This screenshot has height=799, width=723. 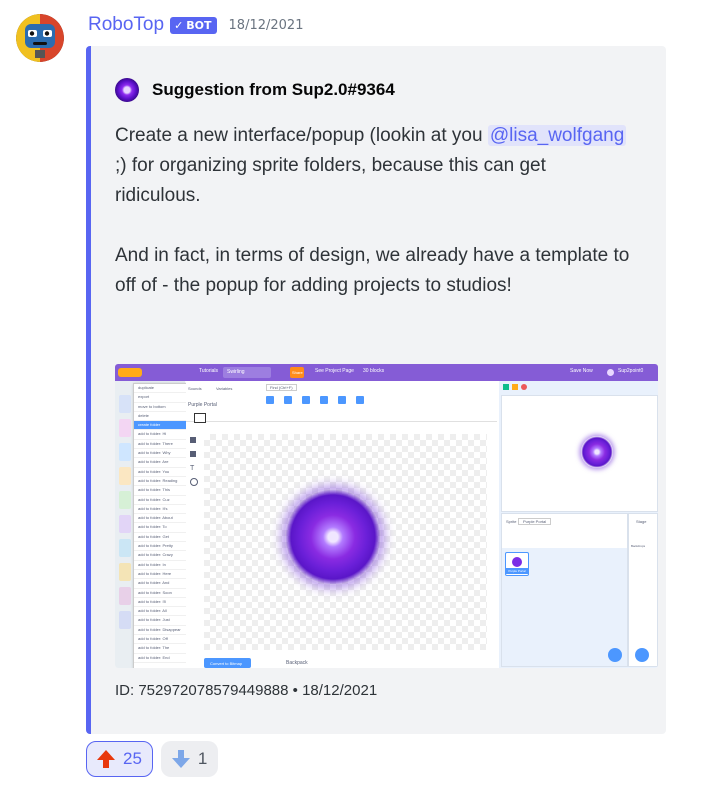 I want to click on scratch-logo, so click(x=130, y=372).